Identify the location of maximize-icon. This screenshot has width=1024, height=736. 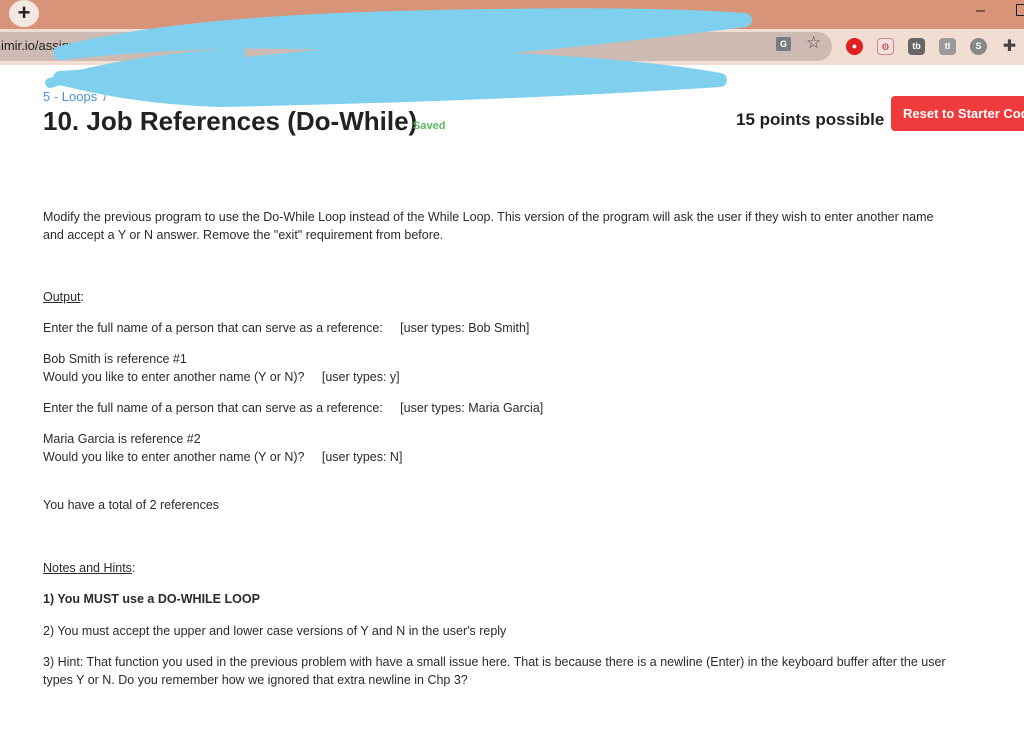
(1020, 10).